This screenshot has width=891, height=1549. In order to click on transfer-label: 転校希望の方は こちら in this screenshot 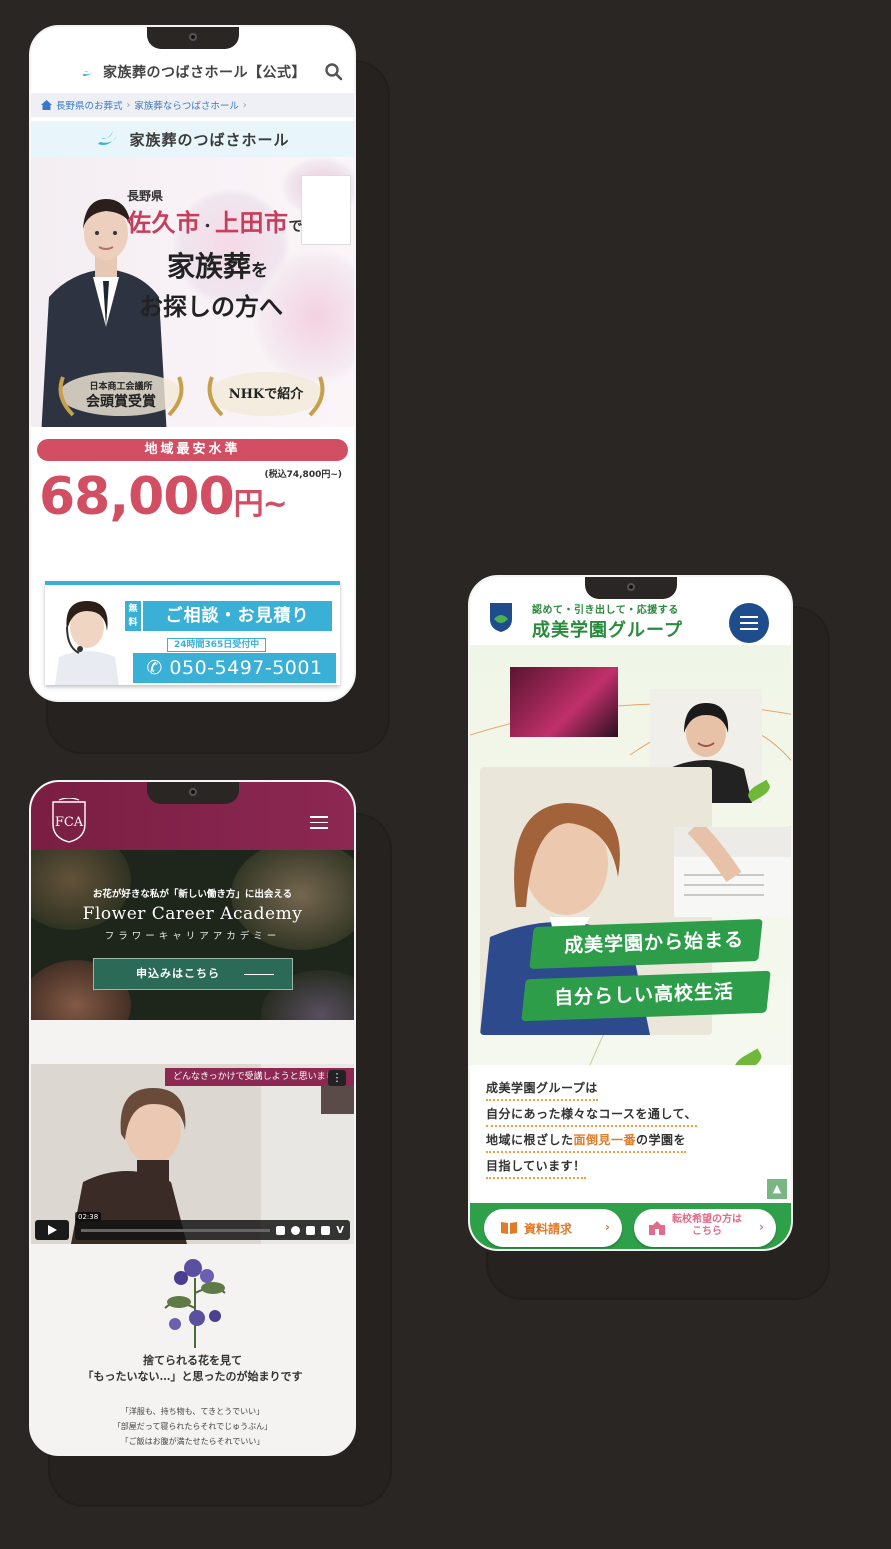, I will do `click(707, 1226)`.